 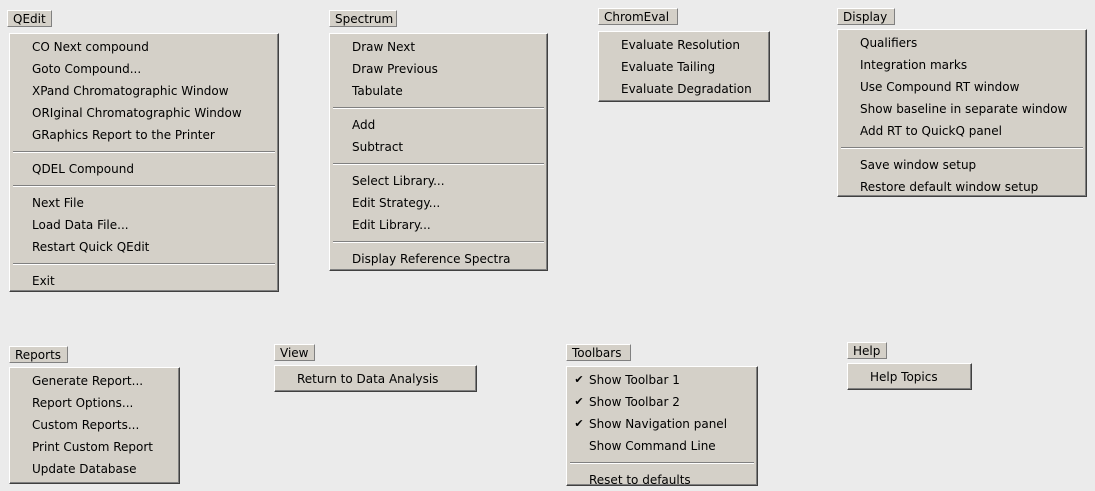 I want to click on menu-item-restore-default-window-setup: Restore default window setup, so click(x=962, y=187).